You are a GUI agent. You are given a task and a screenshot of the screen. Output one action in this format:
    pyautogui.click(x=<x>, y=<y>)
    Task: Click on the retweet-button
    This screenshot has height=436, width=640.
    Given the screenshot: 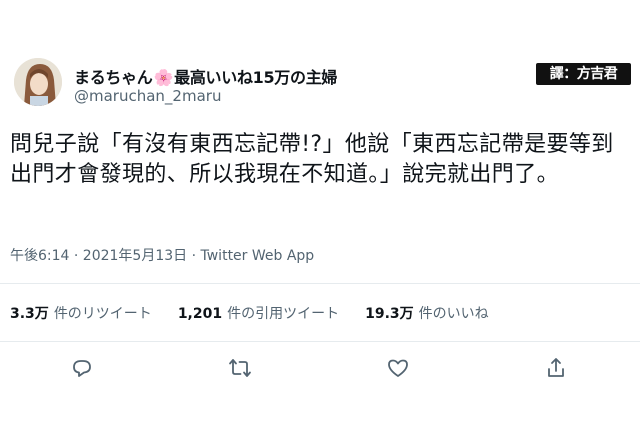 What is the action you would take?
    pyautogui.click(x=243, y=371)
    